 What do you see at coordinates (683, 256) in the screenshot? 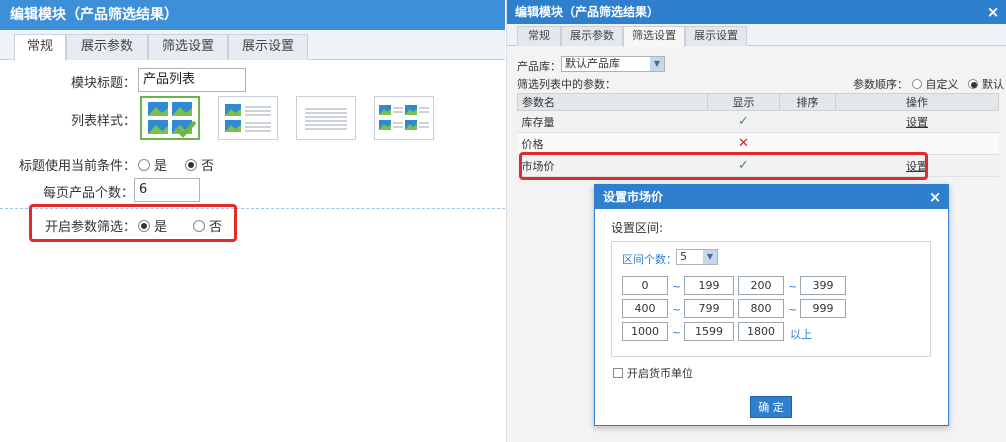
I see `count-select-value: 5` at bounding box center [683, 256].